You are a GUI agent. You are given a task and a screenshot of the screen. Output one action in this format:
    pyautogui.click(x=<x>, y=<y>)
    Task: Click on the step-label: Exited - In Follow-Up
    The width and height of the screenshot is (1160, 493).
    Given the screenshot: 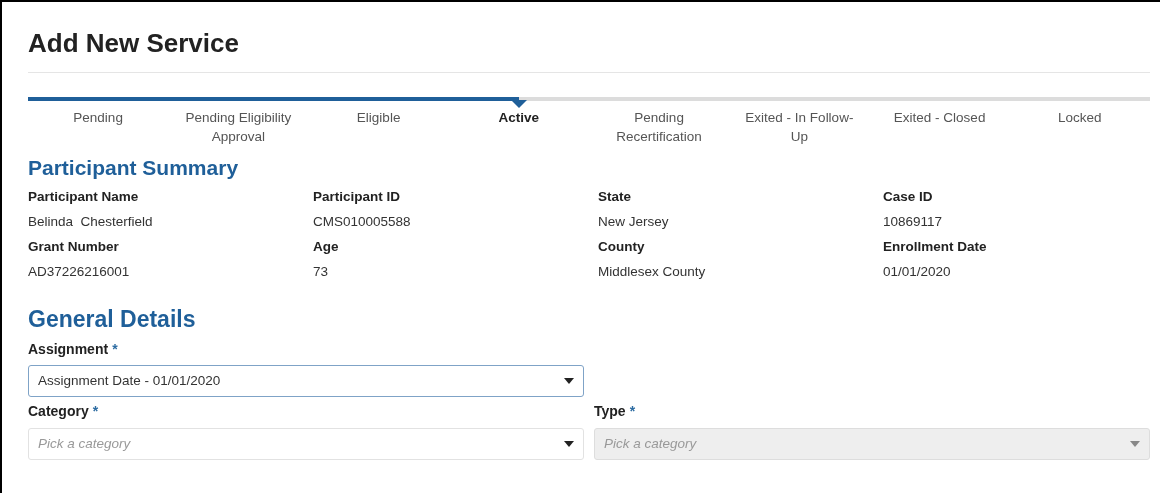 What is the action you would take?
    pyautogui.click(x=799, y=127)
    